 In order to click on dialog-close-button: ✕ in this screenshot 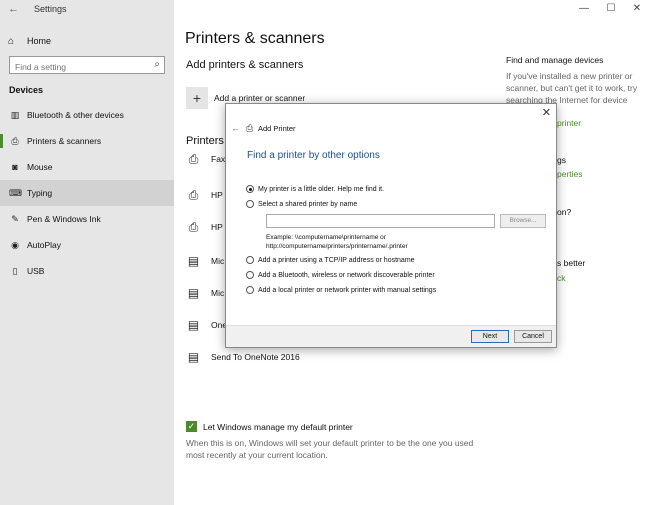, I will do `click(546, 112)`.